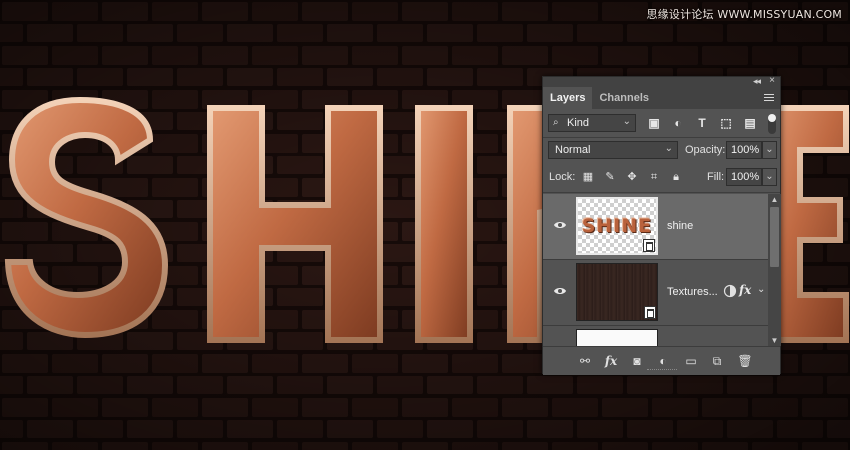 The width and height of the screenshot is (850, 450). I want to click on add-layer-style-icon: fx, so click(611, 361).